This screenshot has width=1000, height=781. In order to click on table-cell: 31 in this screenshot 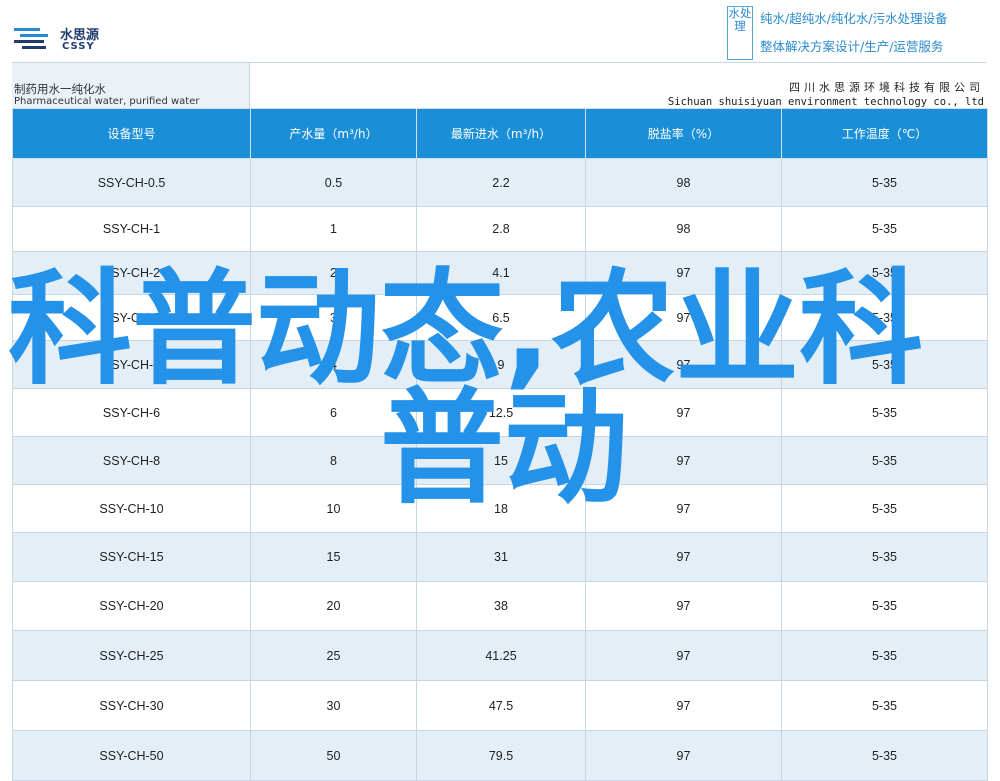, I will do `click(501, 557)`.